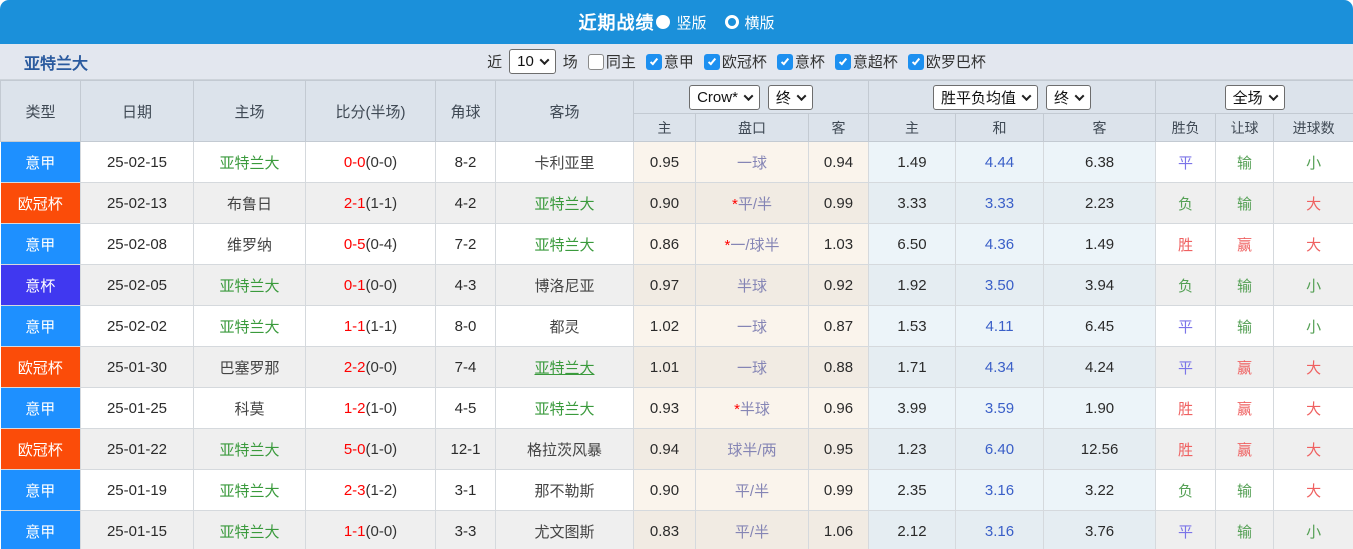 This screenshot has width=1353, height=549. I want to click on horizontal-layout-label: 横版, so click(760, 22).